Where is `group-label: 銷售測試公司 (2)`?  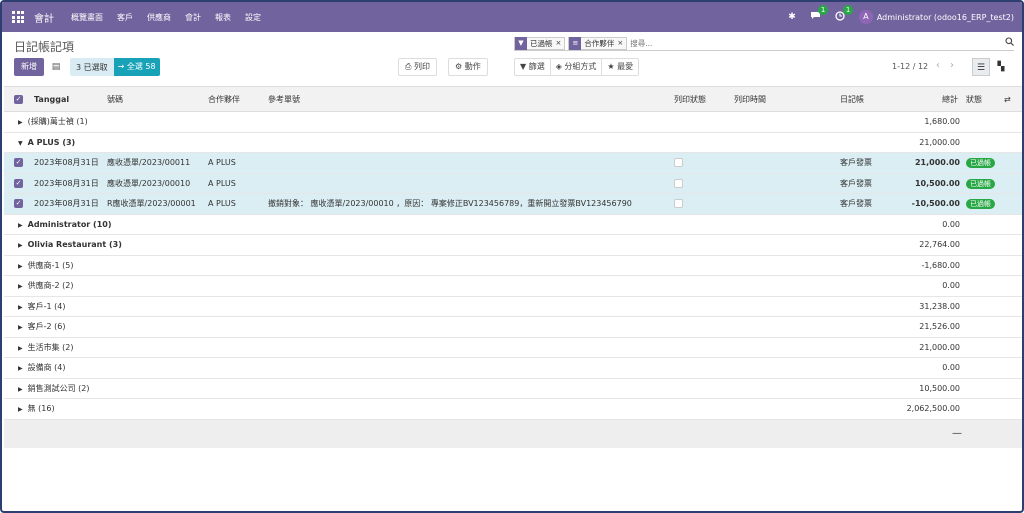 group-label: 銷售測試公司 (2) is located at coordinates (58, 388).